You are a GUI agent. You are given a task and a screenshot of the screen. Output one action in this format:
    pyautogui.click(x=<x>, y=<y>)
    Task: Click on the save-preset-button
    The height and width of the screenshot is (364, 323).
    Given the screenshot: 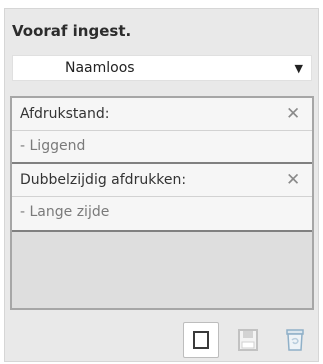 What is the action you would take?
    pyautogui.click(x=248, y=340)
    